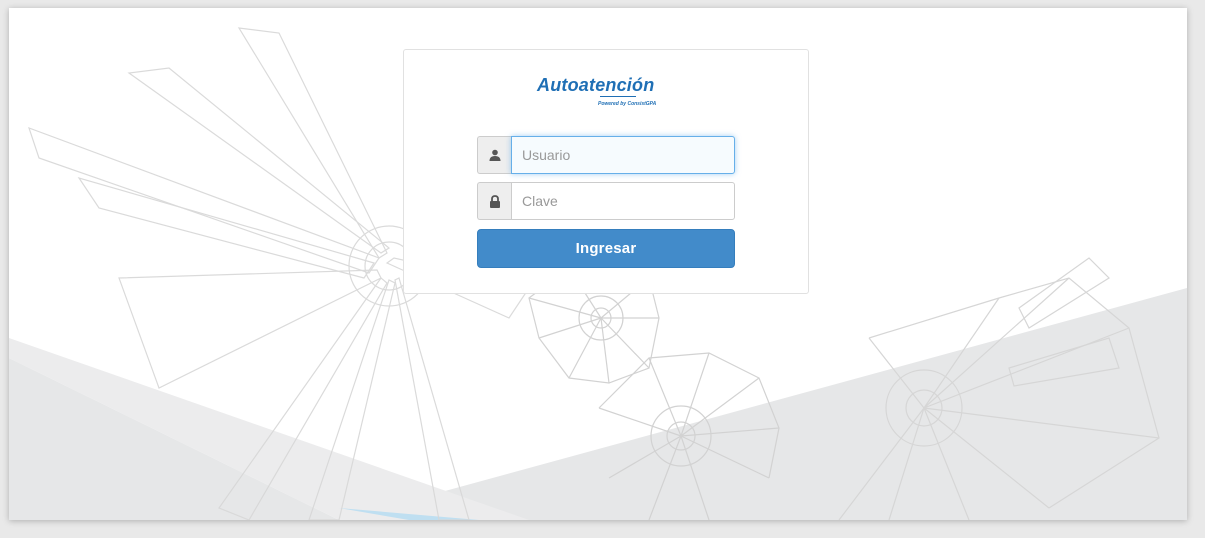  What do you see at coordinates (606, 248) in the screenshot?
I see `login-submit-button: Ingresar` at bounding box center [606, 248].